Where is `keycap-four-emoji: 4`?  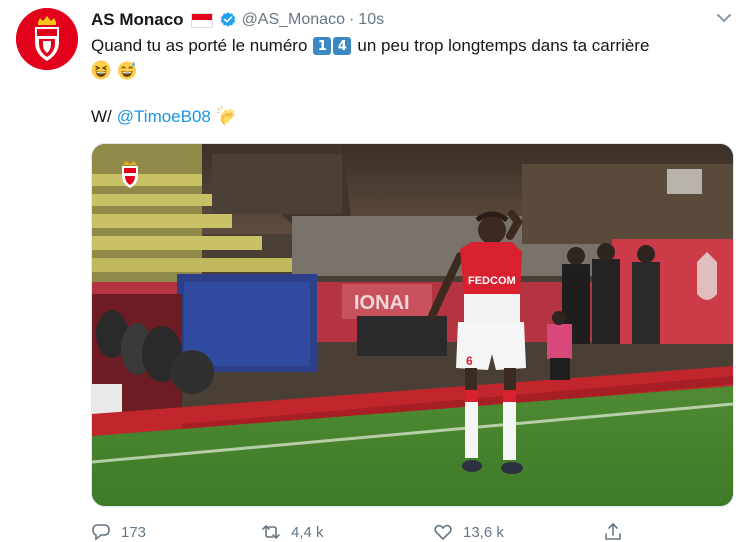
keycap-four-emoji: 4 is located at coordinates (342, 46).